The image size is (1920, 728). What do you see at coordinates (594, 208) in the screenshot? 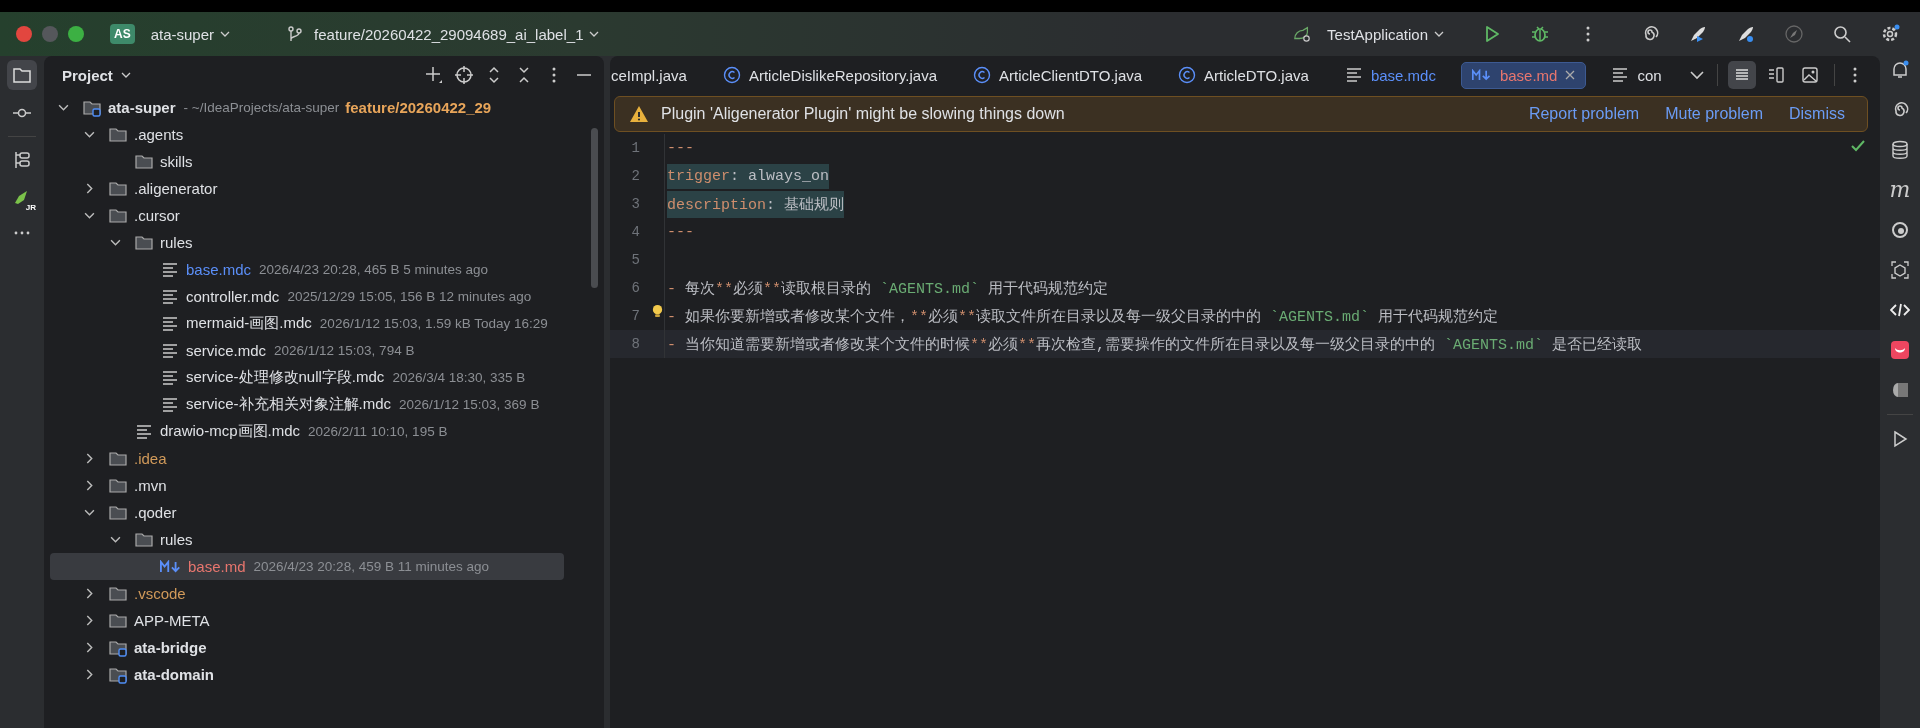
I see `scrollbar` at bounding box center [594, 208].